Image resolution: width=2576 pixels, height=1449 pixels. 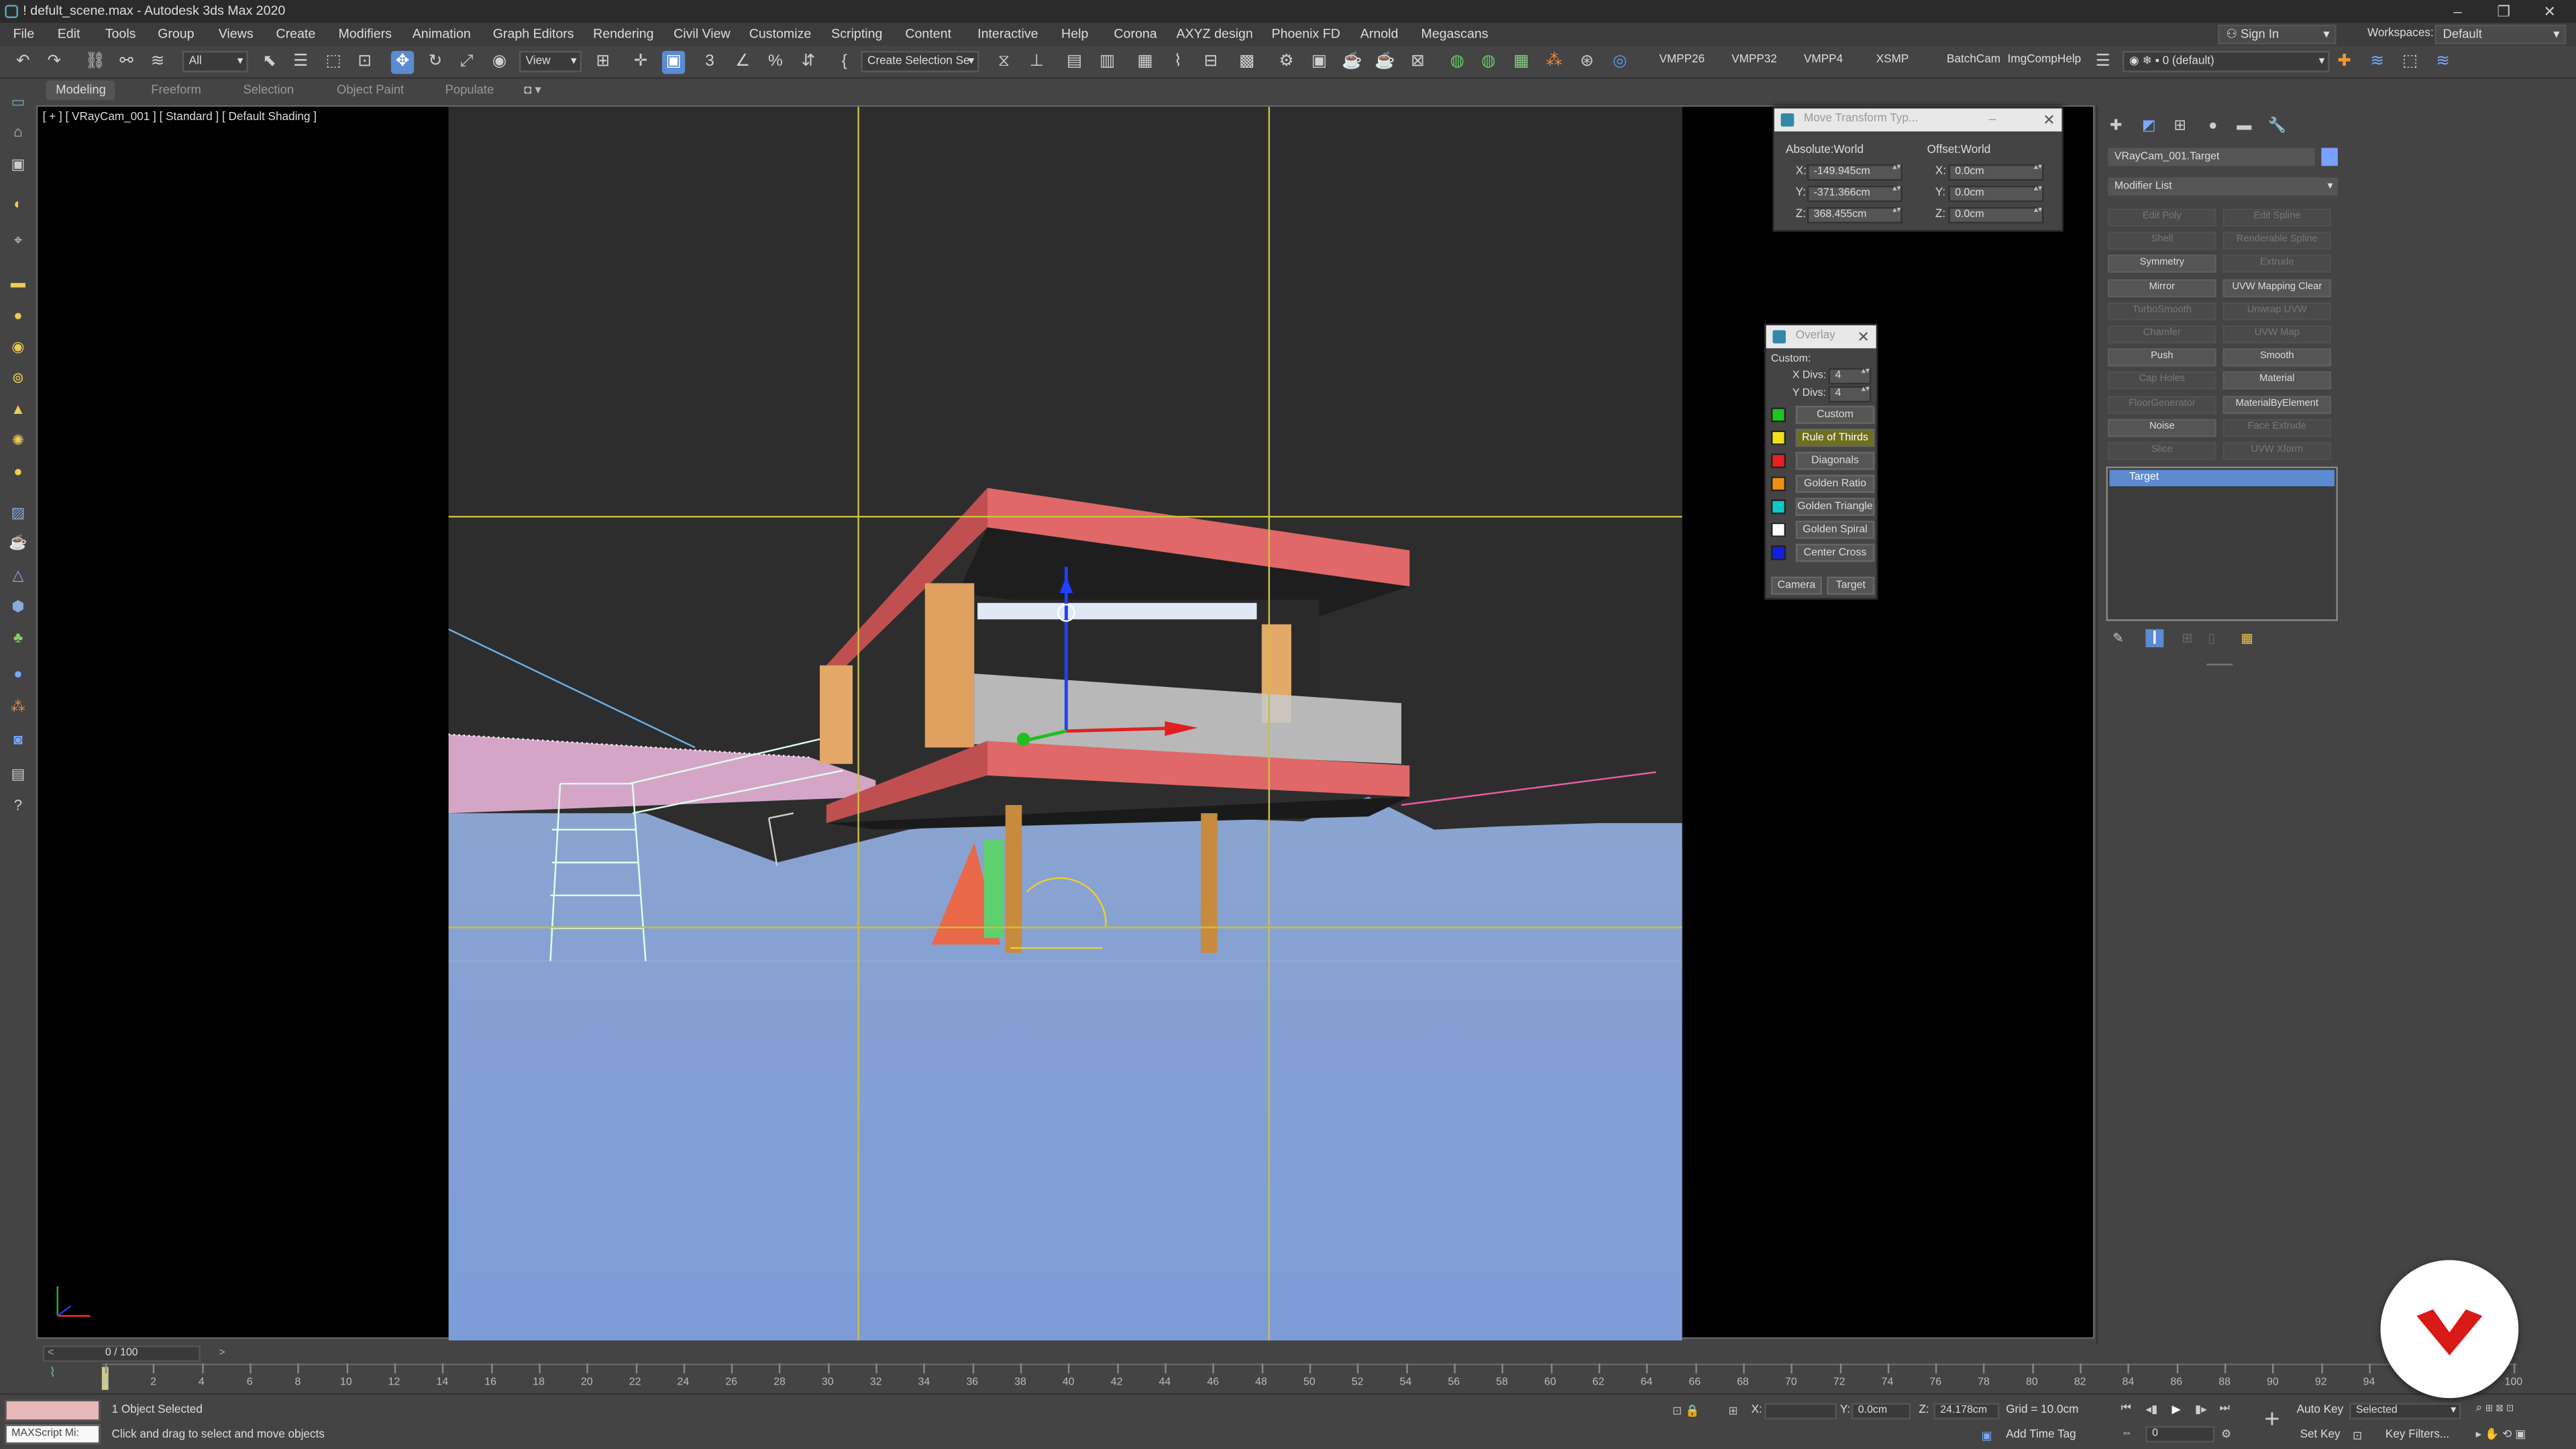 What do you see at coordinates (856, 34) in the screenshot?
I see `menu-scripting: Scripting` at bounding box center [856, 34].